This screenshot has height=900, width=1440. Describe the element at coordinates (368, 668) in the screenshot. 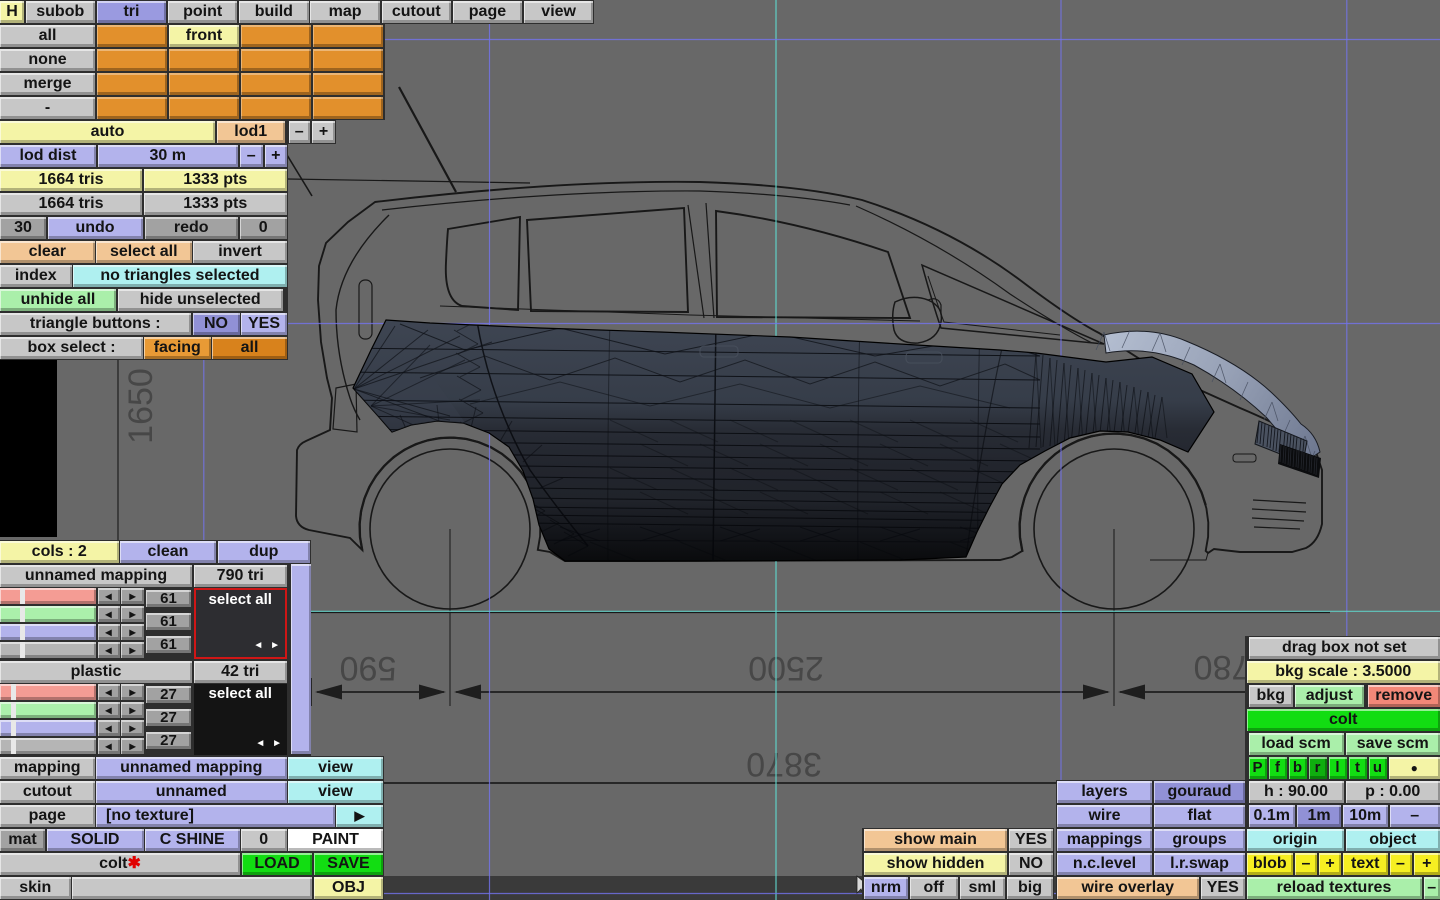

I see `svg-text: 590` at that location.